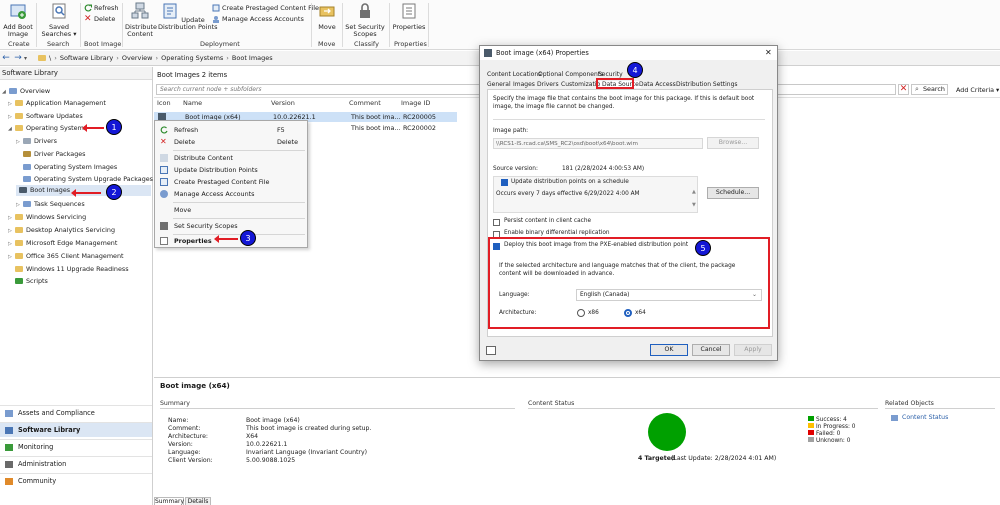 This screenshot has height=505, width=1000. Describe the element at coordinates (27, 167) in the screenshot. I see `os-image-icon` at that location.